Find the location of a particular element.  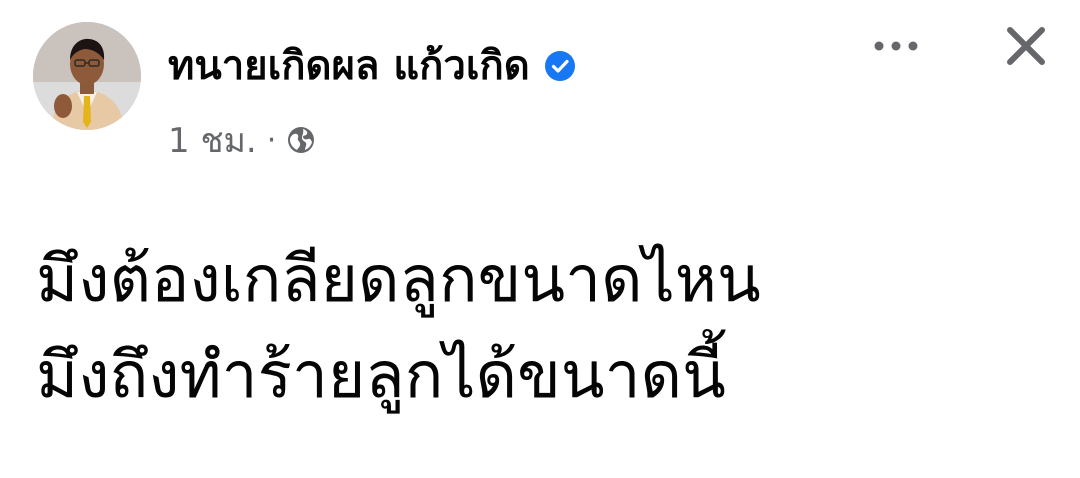

close-button is located at coordinates (1026, 46).